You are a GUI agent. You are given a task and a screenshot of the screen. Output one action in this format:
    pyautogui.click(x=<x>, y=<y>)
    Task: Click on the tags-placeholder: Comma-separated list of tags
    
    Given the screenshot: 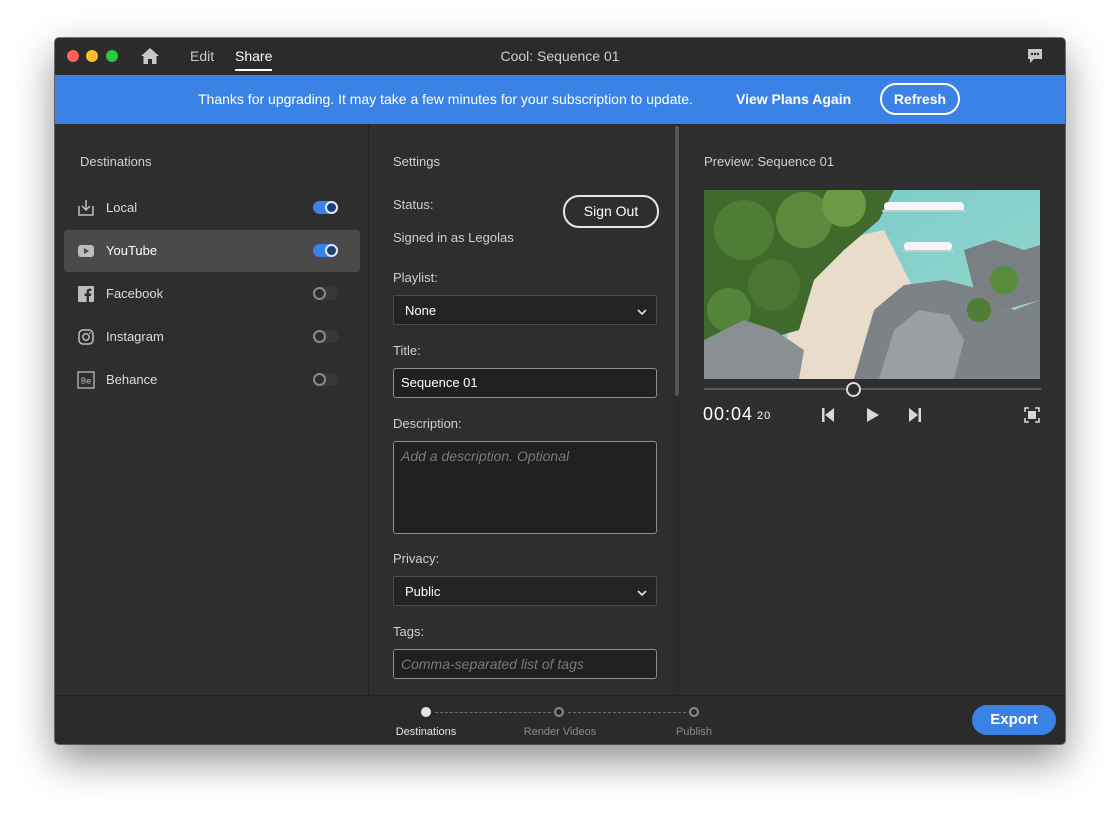 What is the action you would take?
    pyautogui.click(x=492, y=664)
    